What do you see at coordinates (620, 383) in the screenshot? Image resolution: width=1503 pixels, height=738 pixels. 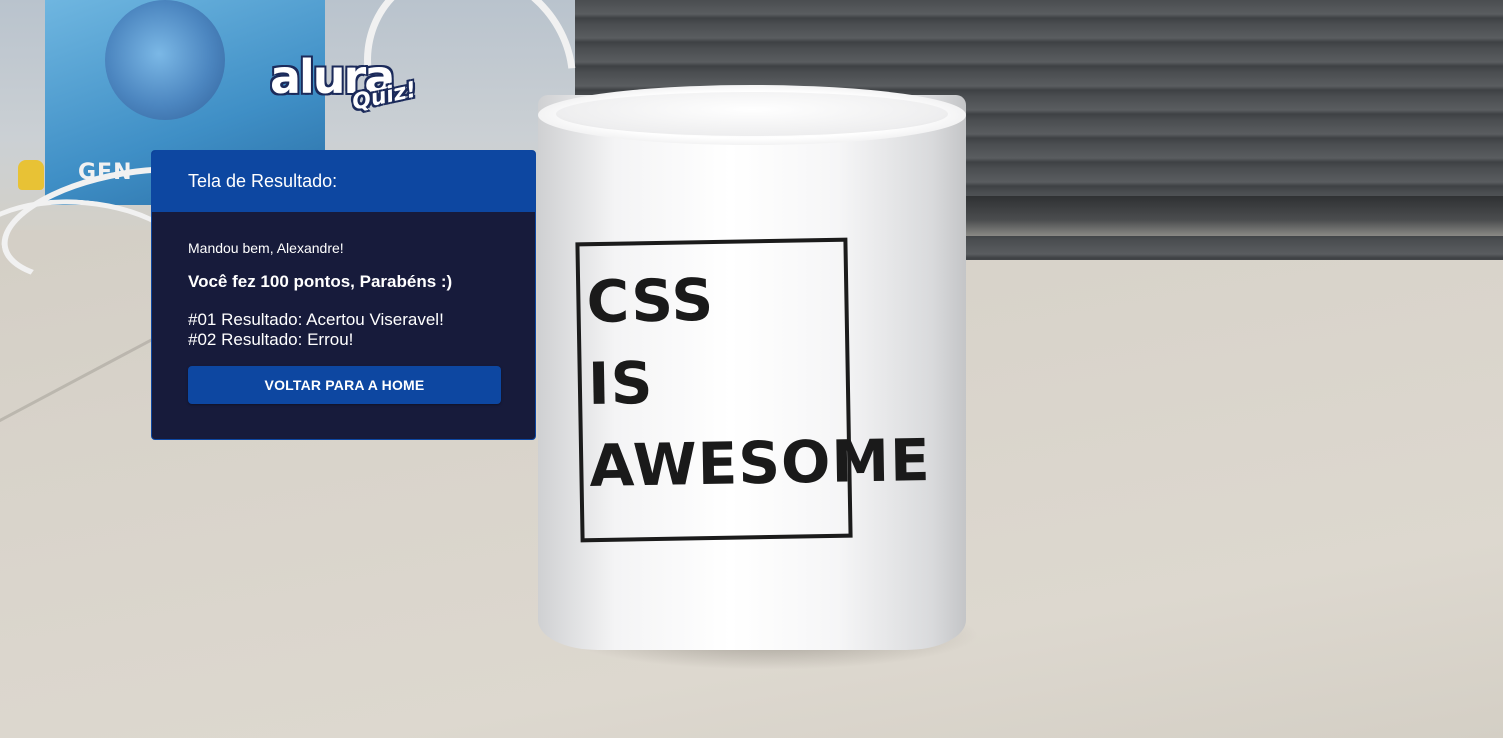 I see `mug-print-line: IS` at bounding box center [620, 383].